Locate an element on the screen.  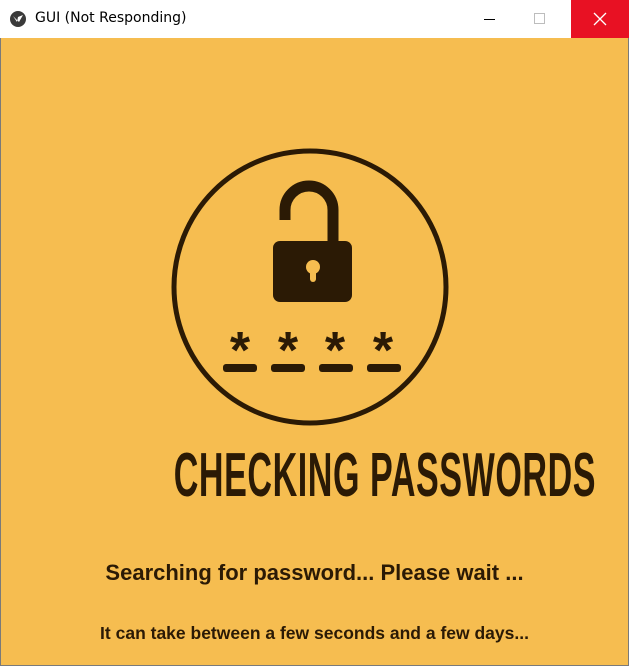
headline-text: CHECKING PASSWORDS is located at coordinates (385, 475).